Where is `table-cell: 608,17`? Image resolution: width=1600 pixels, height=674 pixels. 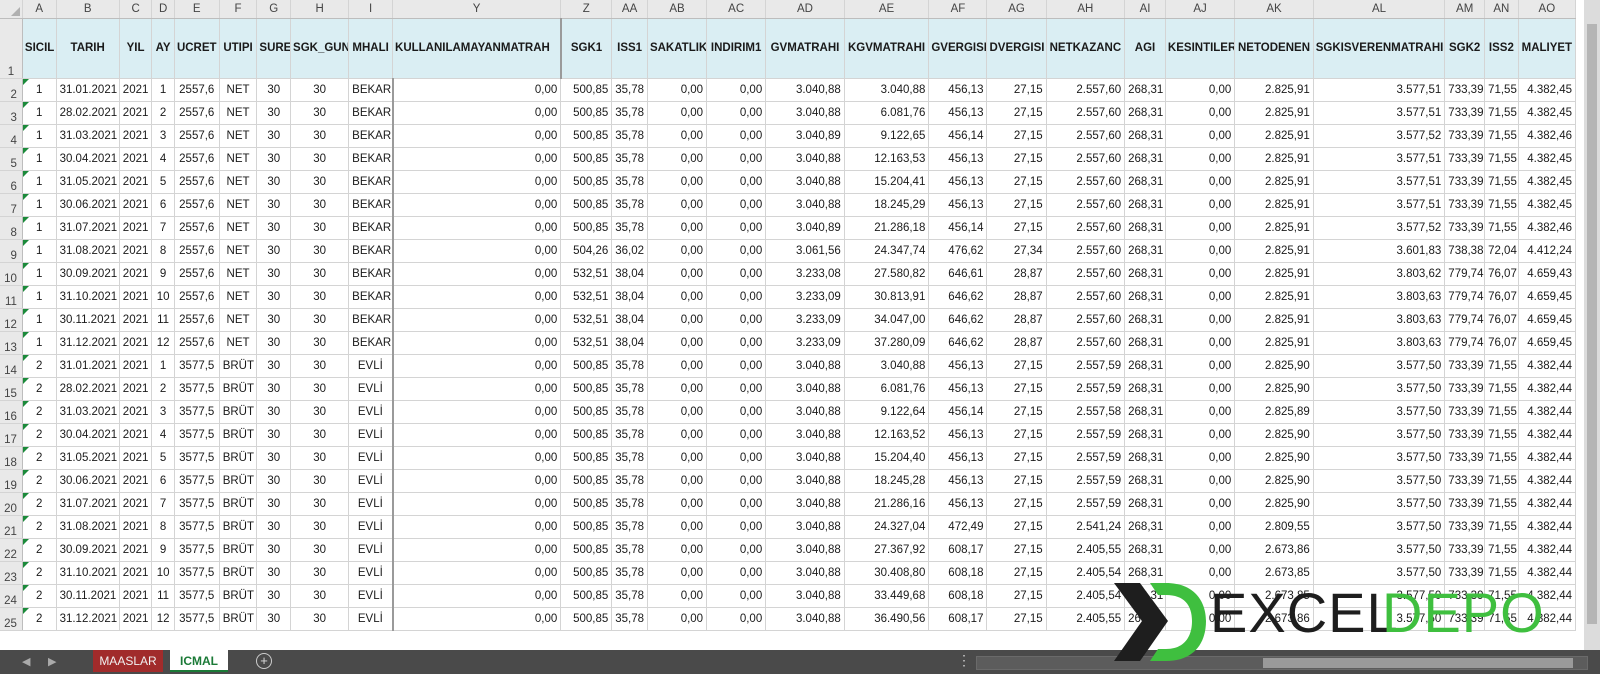 table-cell: 608,17 is located at coordinates (958, 550).